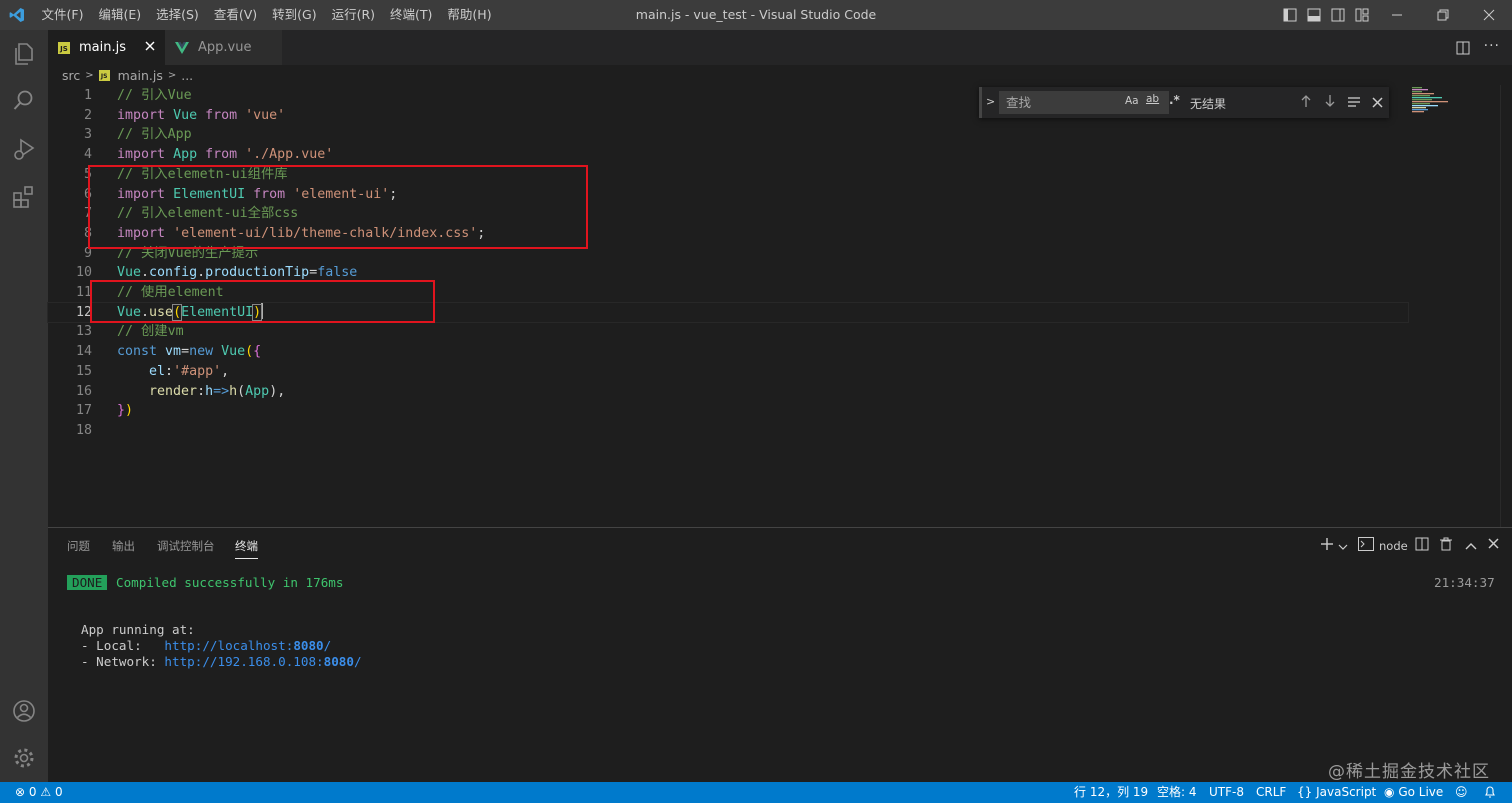 The width and height of the screenshot is (1512, 803). I want to click on tab-app-vue: App.vue, so click(223, 47).